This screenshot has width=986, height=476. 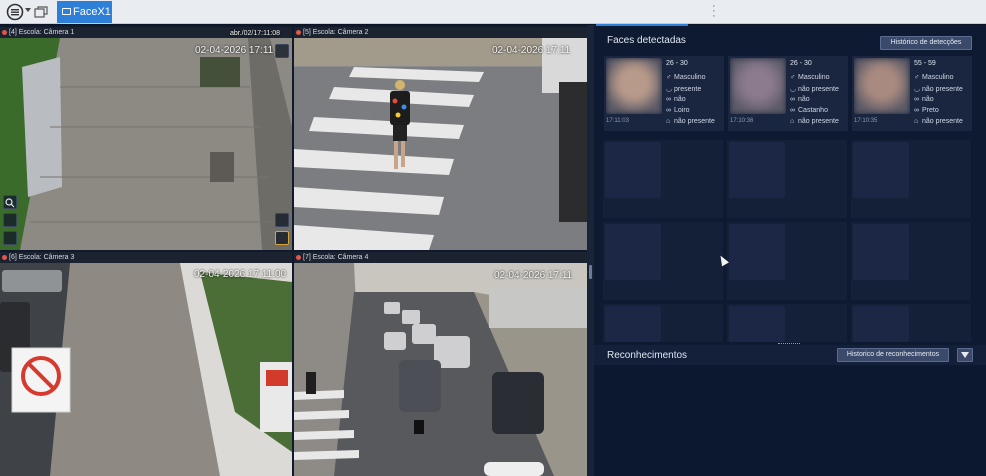 I want to click on face-attr-hair: ∞ Preto, so click(x=926, y=110).